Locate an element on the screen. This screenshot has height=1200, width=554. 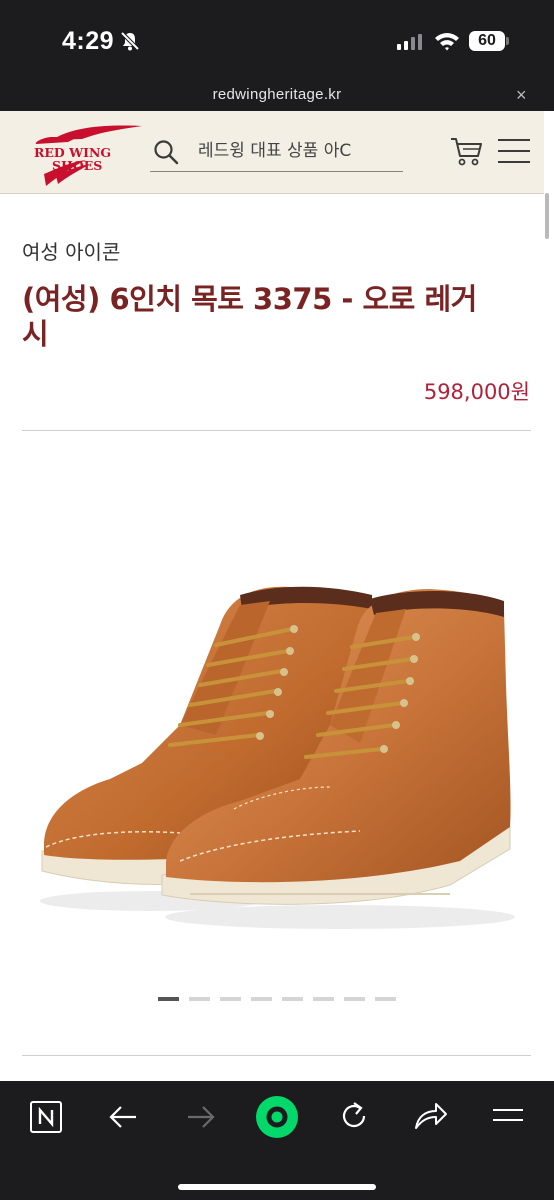
close-icon: × is located at coordinates (521, 95).